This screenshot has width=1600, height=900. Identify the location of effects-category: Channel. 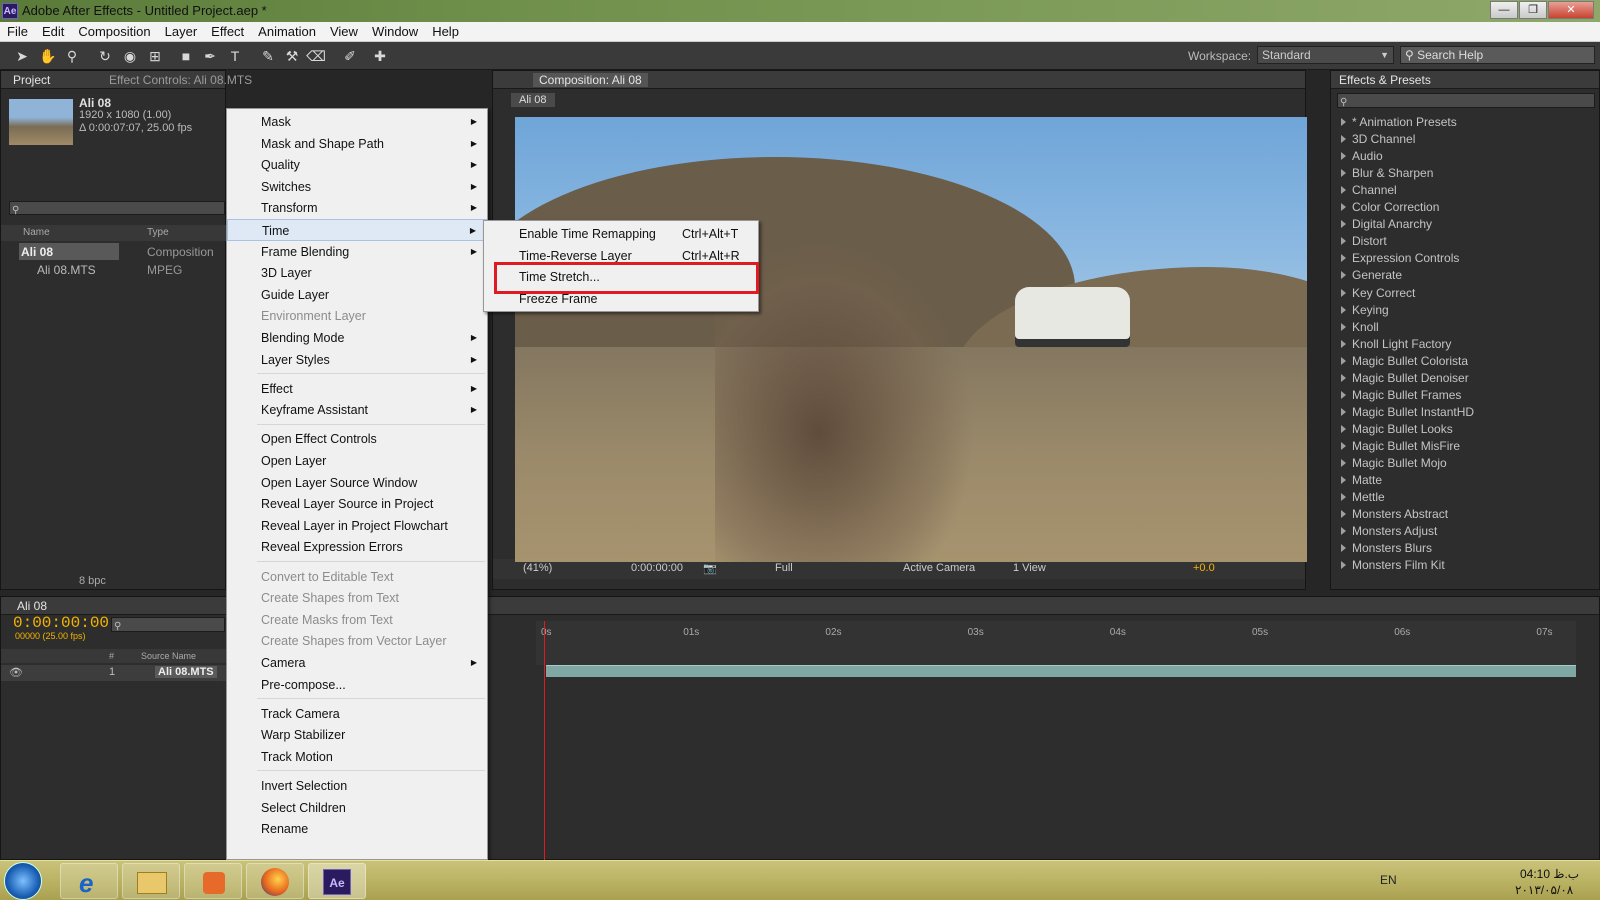
(1369, 190).